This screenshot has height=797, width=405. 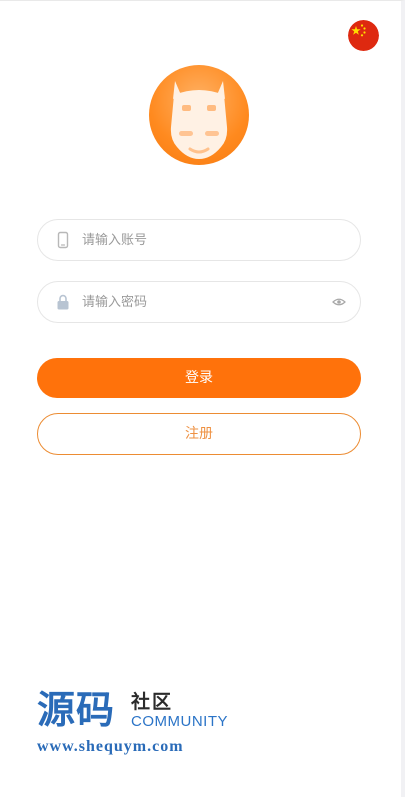 What do you see at coordinates (63, 302) in the screenshot?
I see `lock-icon` at bounding box center [63, 302].